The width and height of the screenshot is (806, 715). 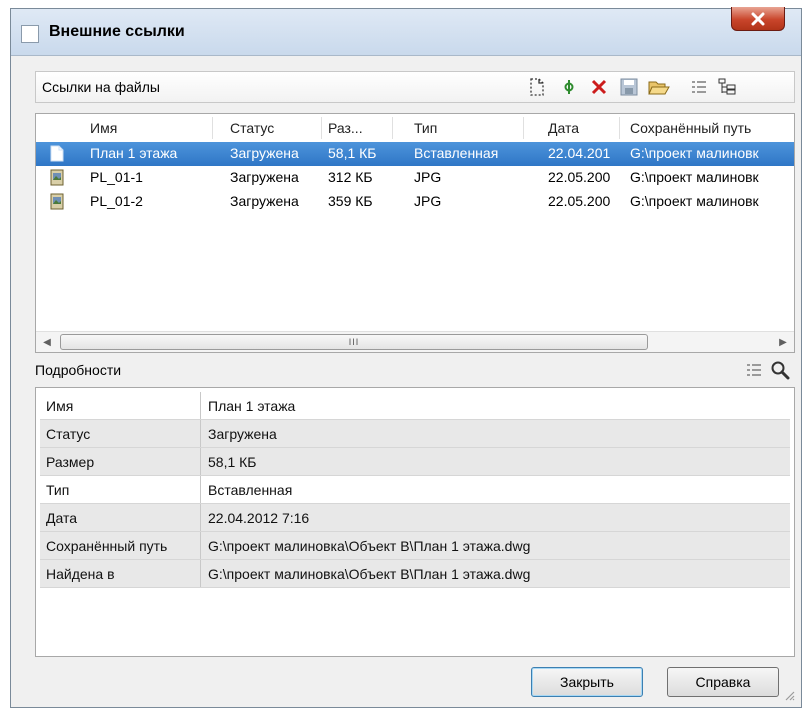 What do you see at coordinates (101, 87) in the screenshot?
I see `file-references-title: Ссылки на файлы` at bounding box center [101, 87].